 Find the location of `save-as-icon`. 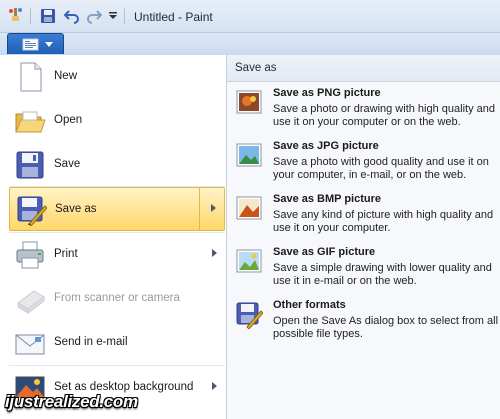

save-as-icon is located at coordinates (32, 211).